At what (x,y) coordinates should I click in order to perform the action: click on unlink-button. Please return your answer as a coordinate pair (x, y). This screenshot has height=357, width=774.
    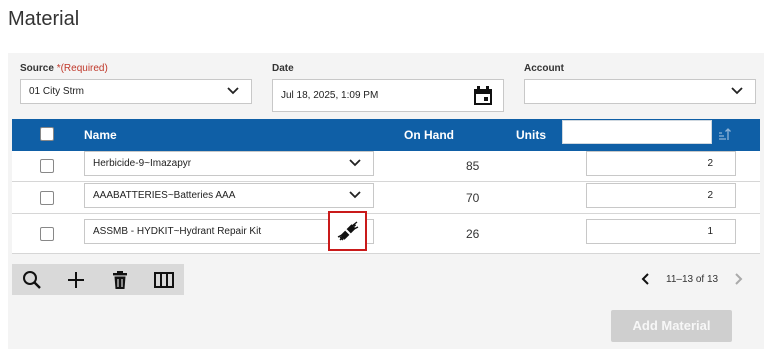
    Looking at the image, I should click on (347, 231).